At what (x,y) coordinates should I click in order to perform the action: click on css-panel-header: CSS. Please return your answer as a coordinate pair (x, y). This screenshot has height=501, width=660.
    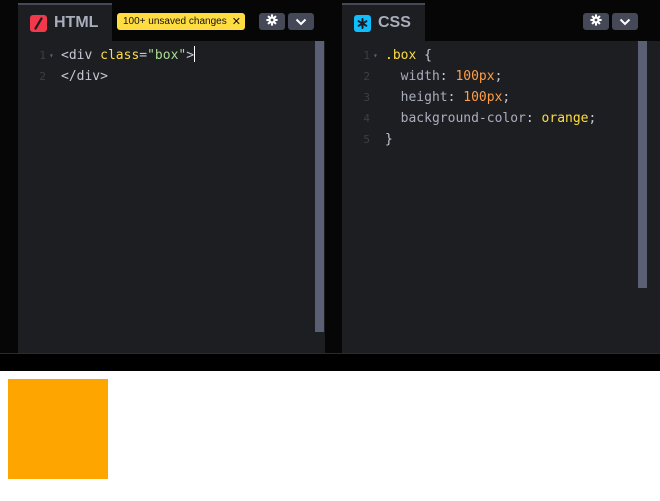
    Looking at the image, I should click on (501, 20).